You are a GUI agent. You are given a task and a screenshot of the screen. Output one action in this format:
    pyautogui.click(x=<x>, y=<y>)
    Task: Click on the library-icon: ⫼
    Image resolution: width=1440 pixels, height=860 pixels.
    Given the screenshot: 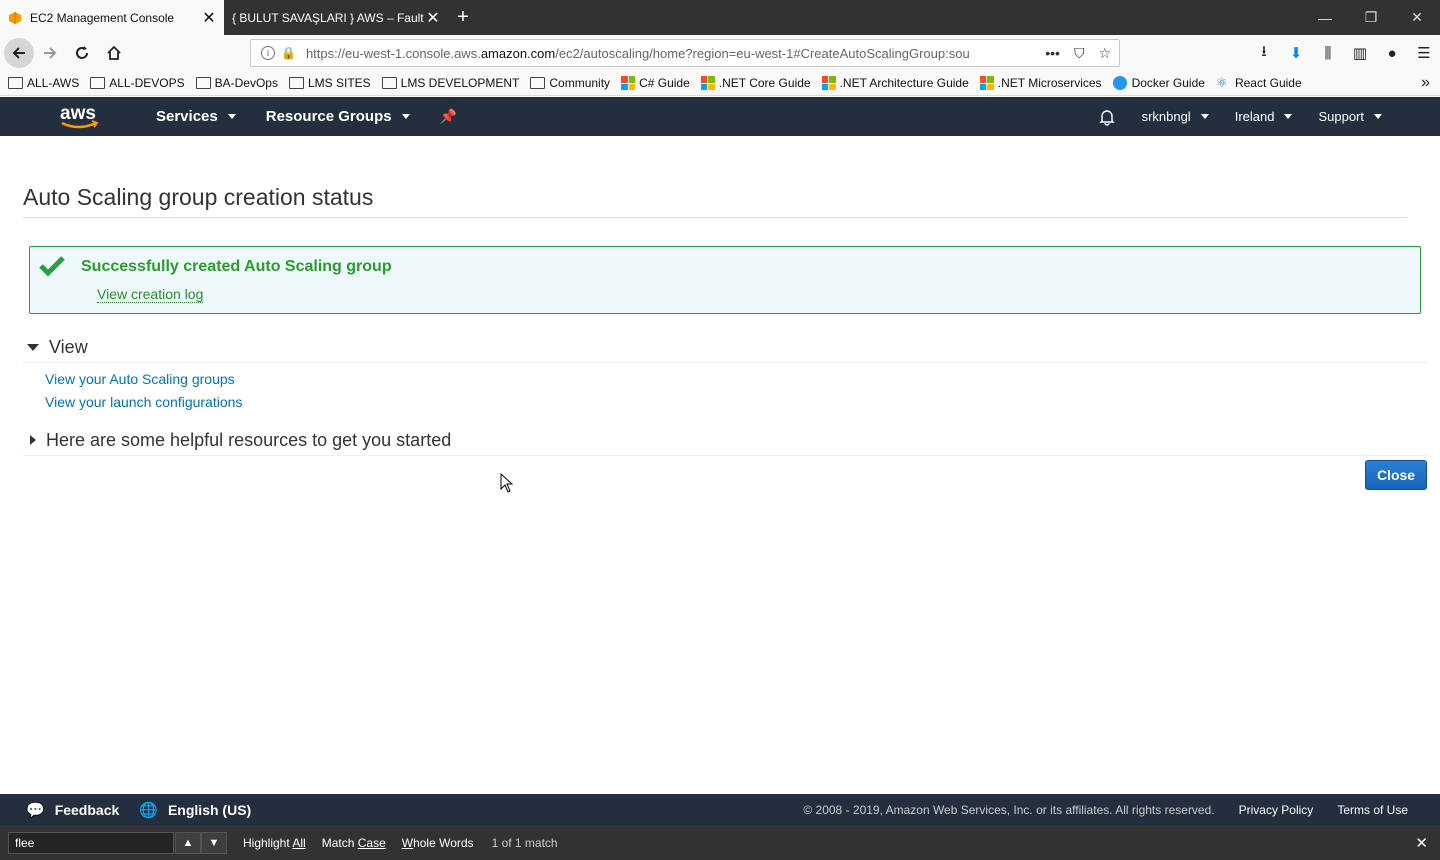 What is the action you would take?
    pyautogui.click(x=1328, y=53)
    